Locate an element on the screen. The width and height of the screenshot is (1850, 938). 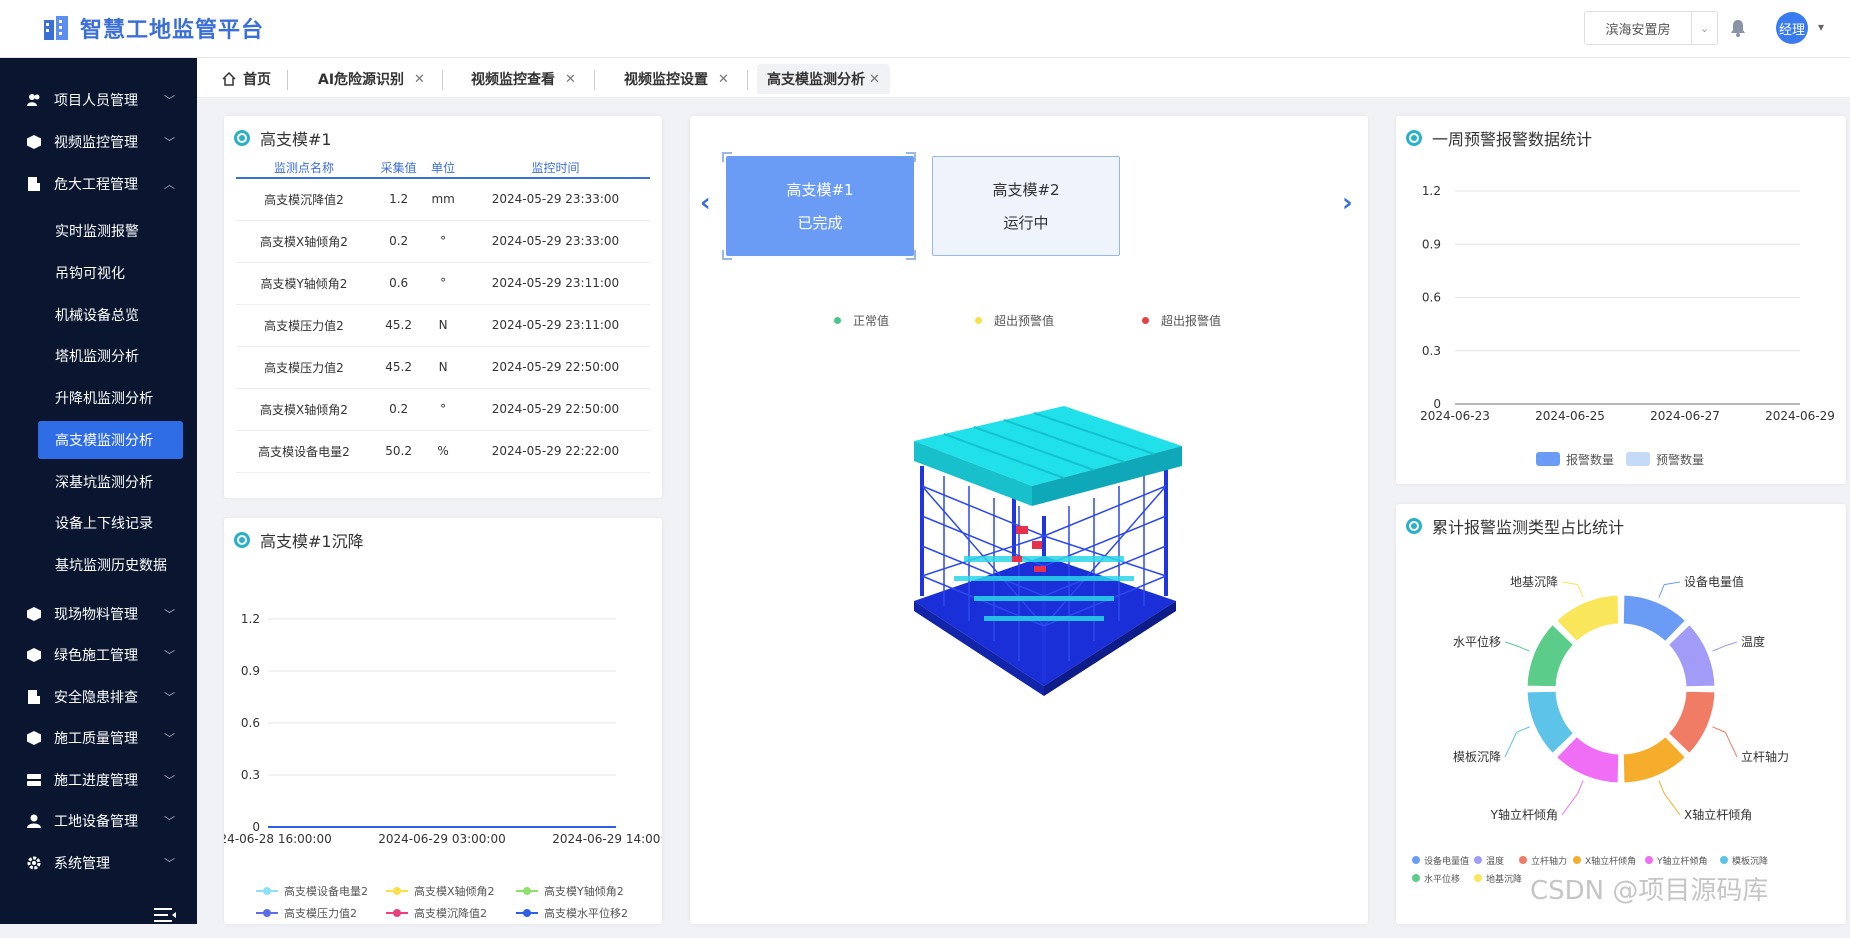
formwork-3d-model is located at coordinates (1049, 556).